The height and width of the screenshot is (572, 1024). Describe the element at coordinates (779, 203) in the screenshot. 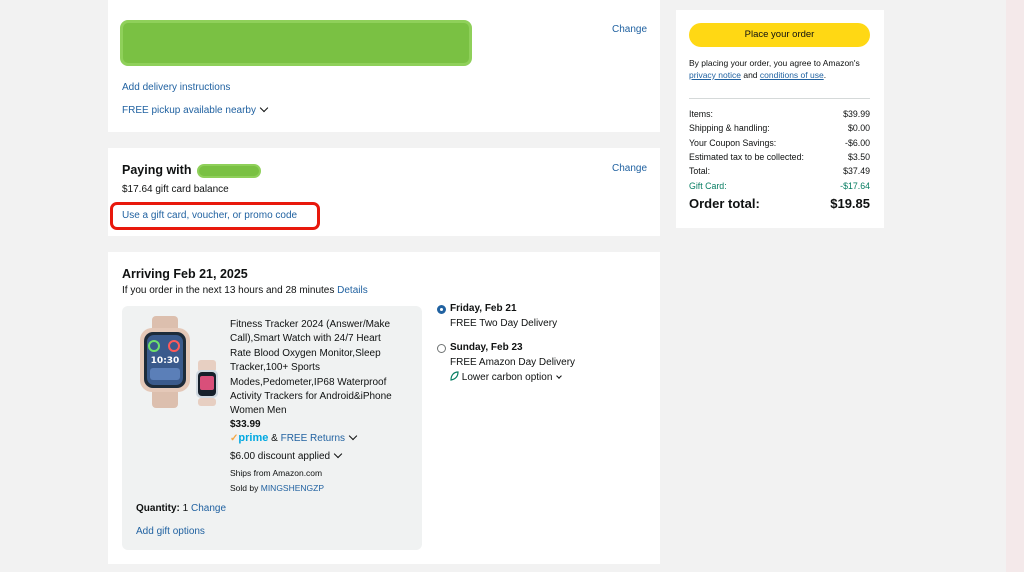

I see `order-total-row: Order total: $19.85` at that location.